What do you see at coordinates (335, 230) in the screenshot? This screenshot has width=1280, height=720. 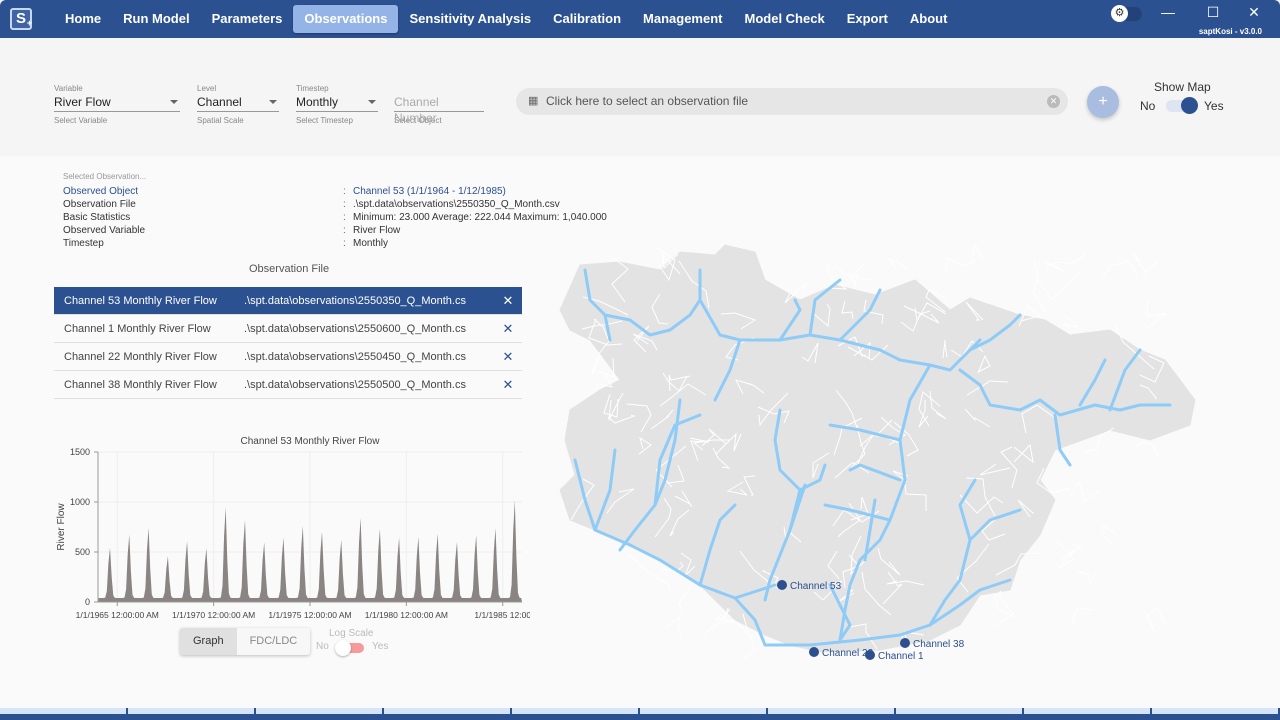 I see `info-row: Observed Variable: River Flow` at bounding box center [335, 230].